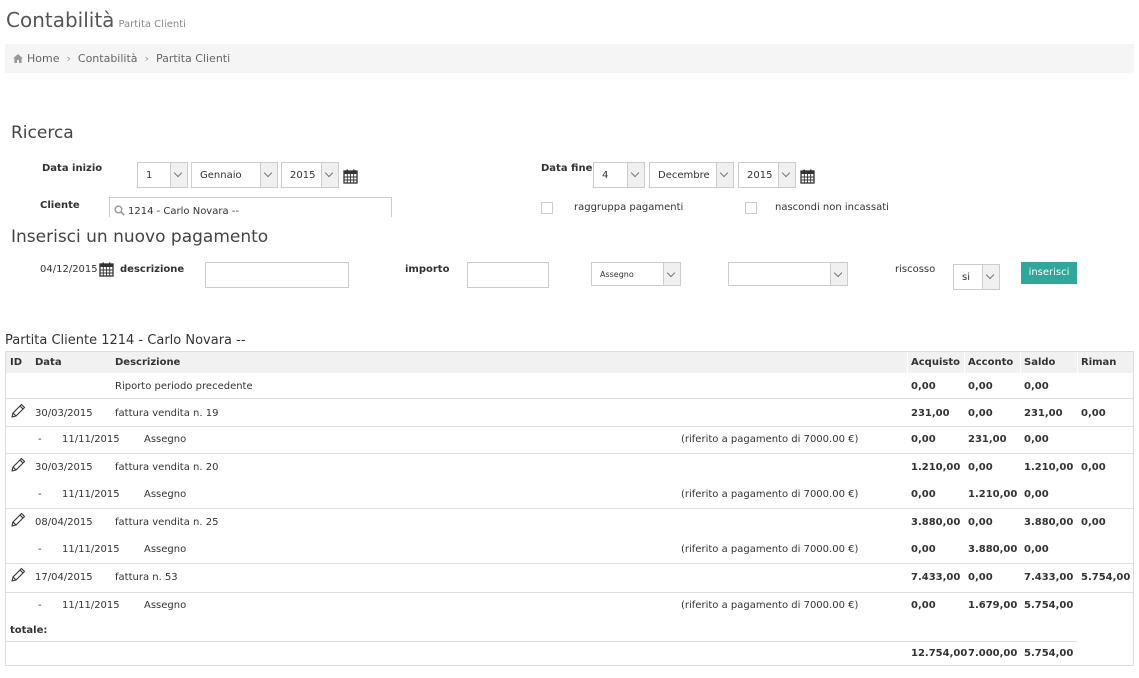 The image size is (1139, 678). I want to click on description-input, so click(277, 275).